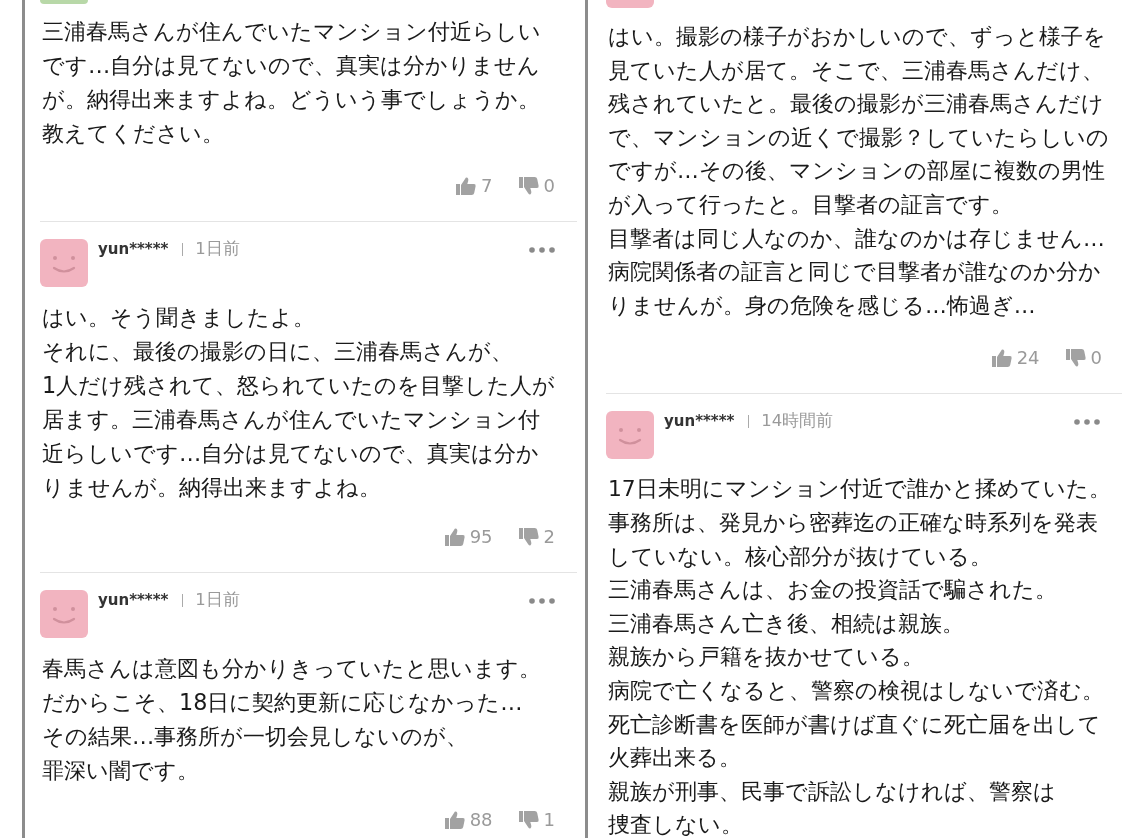  I want to click on timestamp: 14時間前, so click(797, 421).